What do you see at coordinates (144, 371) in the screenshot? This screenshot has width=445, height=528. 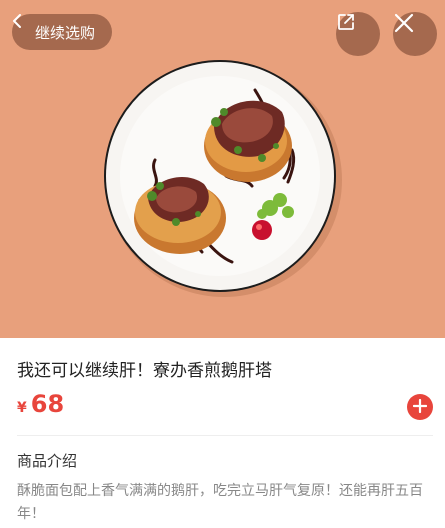 I see `product-title: 我还可以继续肝！寮办香煎鹅肝塔` at bounding box center [144, 371].